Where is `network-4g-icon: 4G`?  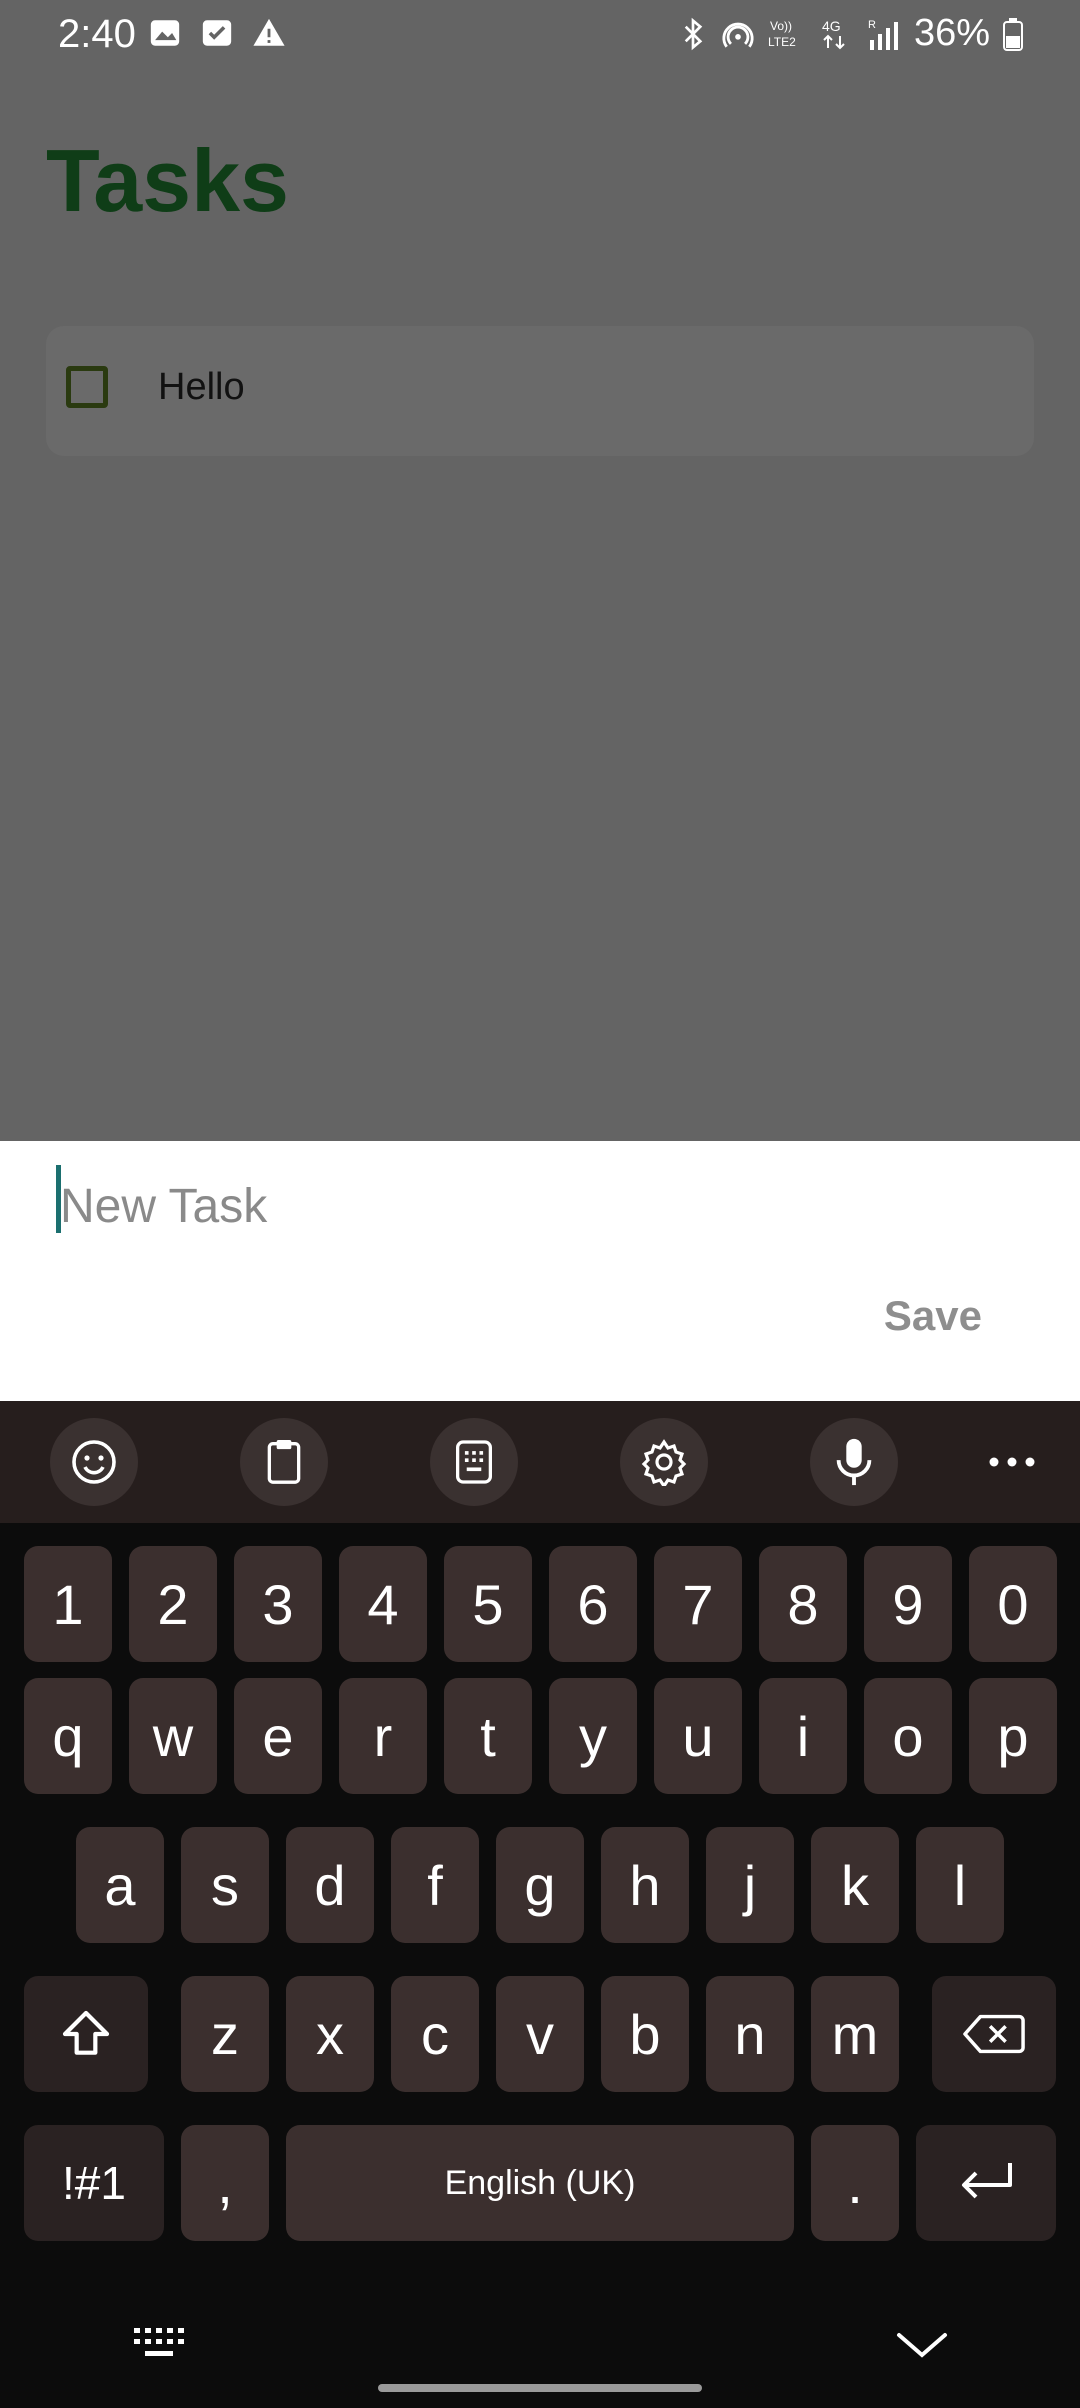 network-4g-icon: 4G is located at coordinates (833, 33).